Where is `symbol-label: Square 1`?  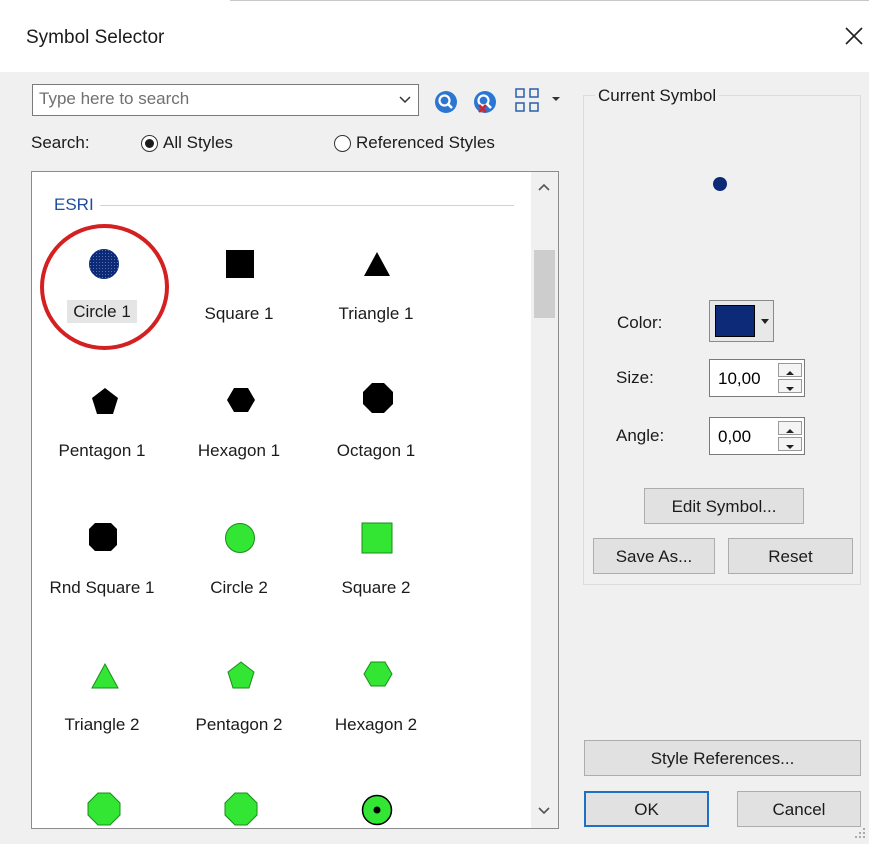 symbol-label: Square 1 is located at coordinates (239, 314).